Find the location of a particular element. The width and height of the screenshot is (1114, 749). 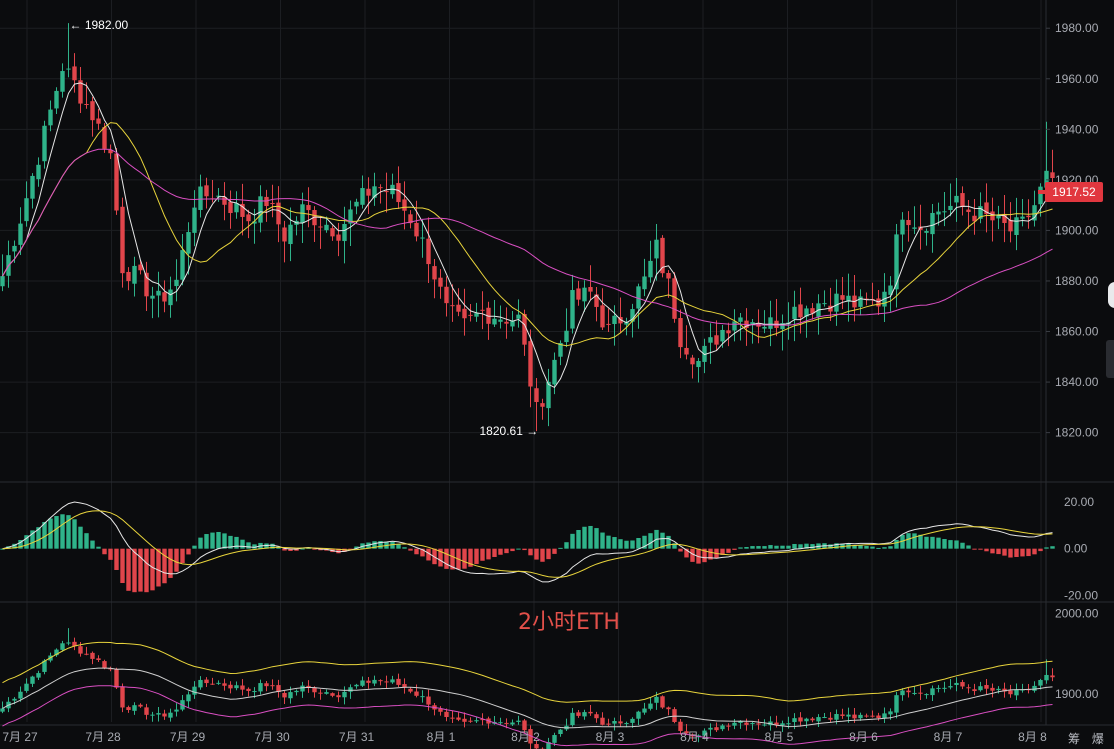

x-date-label: 8月 2 is located at coordinates (525, 737).